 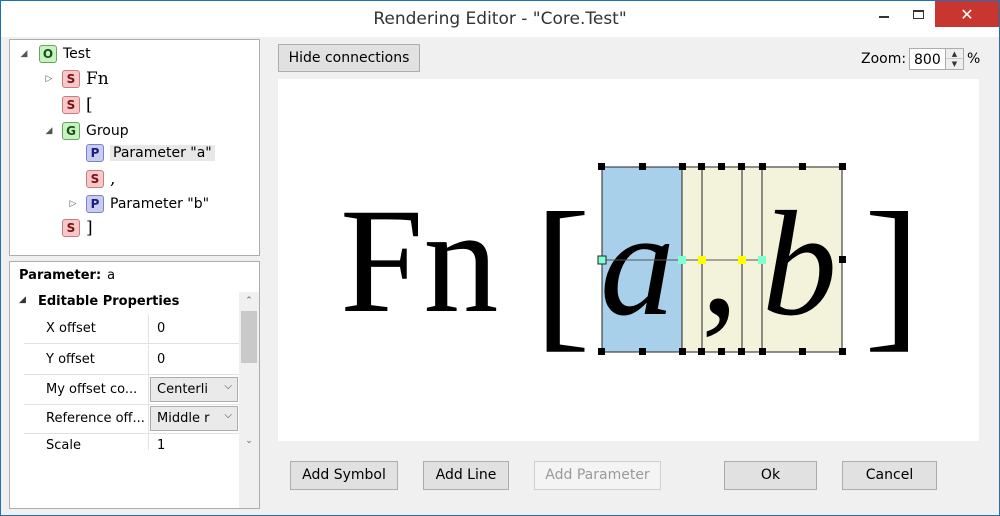 I want to click on property-grid-title-label: Parameter:, so click(x=60, y=275).